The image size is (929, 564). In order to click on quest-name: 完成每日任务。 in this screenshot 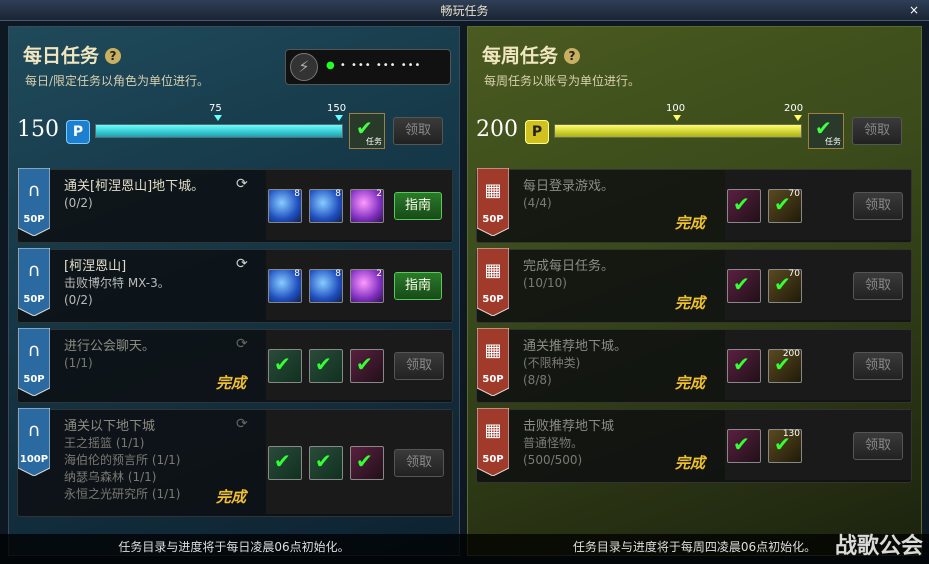, I will do `click(569, 266)`.